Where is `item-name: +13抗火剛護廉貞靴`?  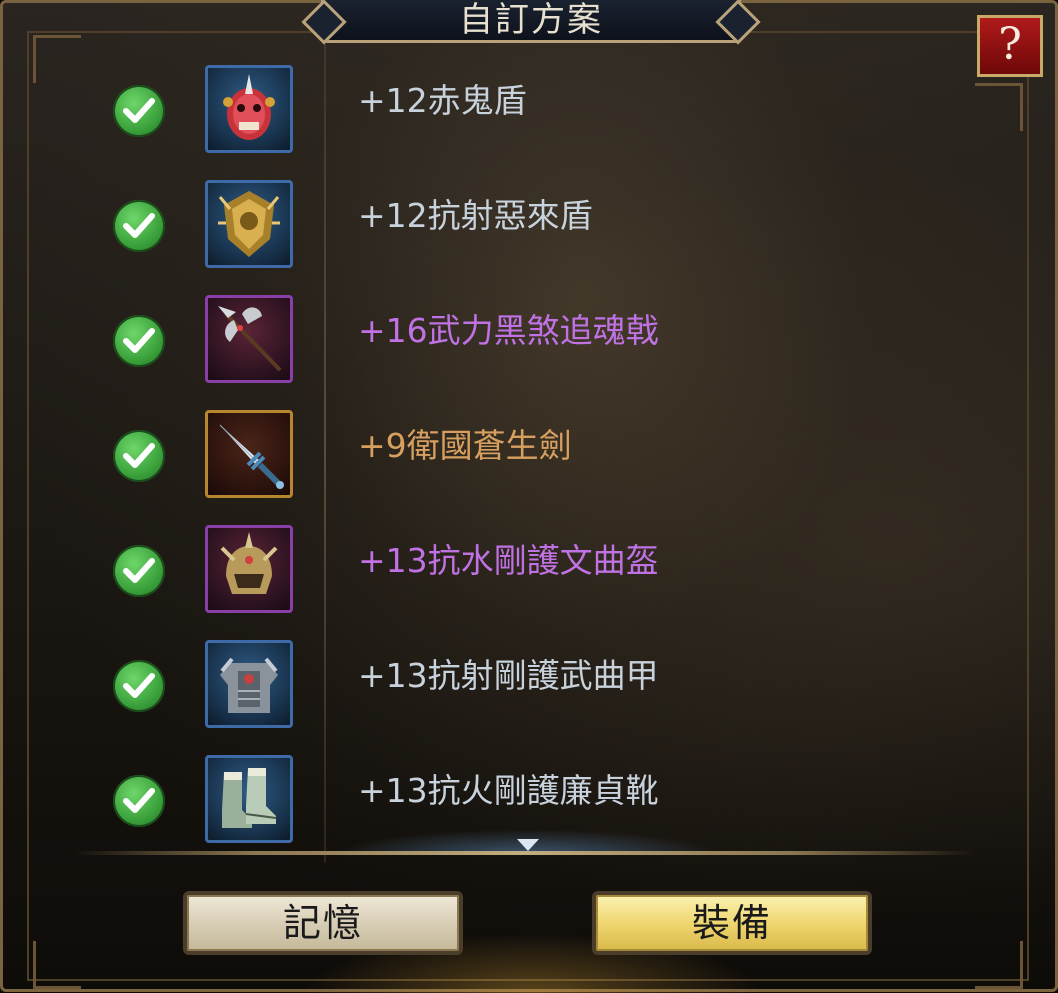
item-name: +13抗火剛護廉貞靴 is located at coordinates (508, 790).